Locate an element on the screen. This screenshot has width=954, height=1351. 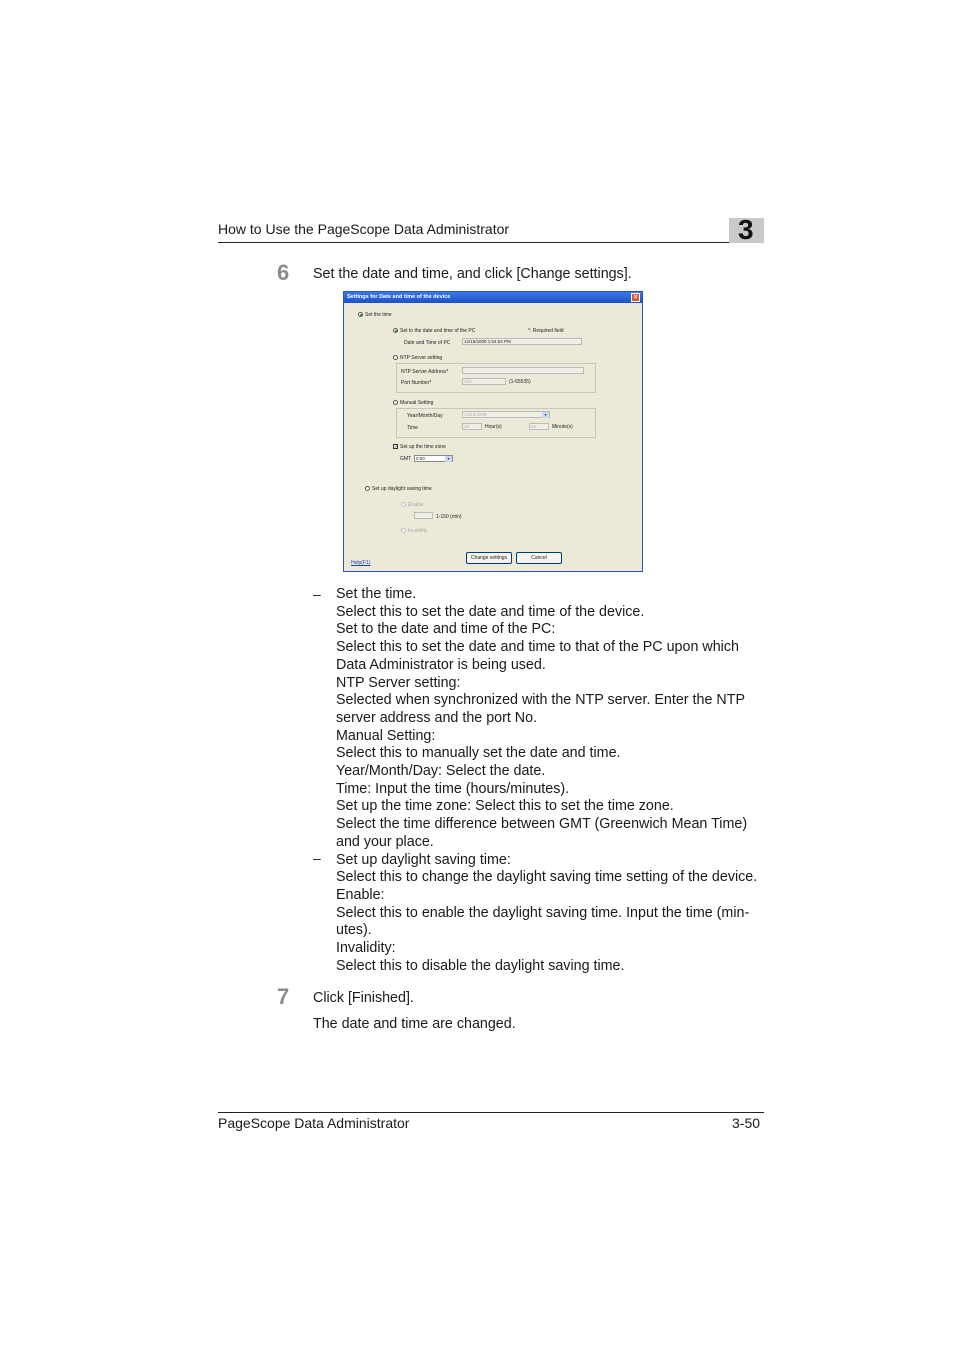
gmt-value: 0:00 is located at coordinates (420, 458).